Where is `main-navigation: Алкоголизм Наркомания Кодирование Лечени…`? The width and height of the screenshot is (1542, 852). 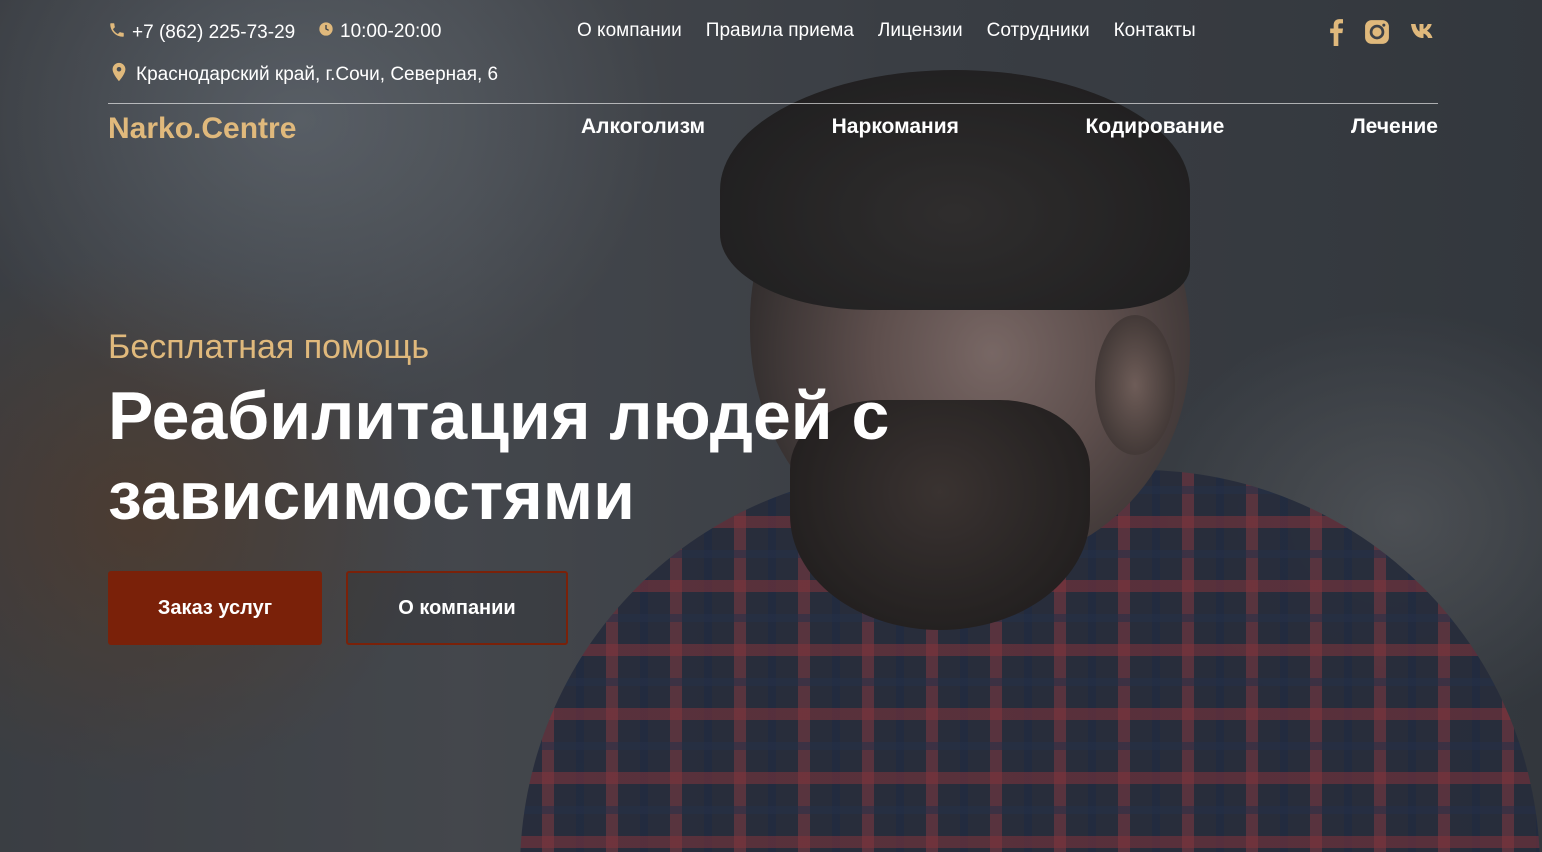
main-navigation: Алкоголизм Наркомания Кодирование Лечени… is located at coordinates (1009, 127).